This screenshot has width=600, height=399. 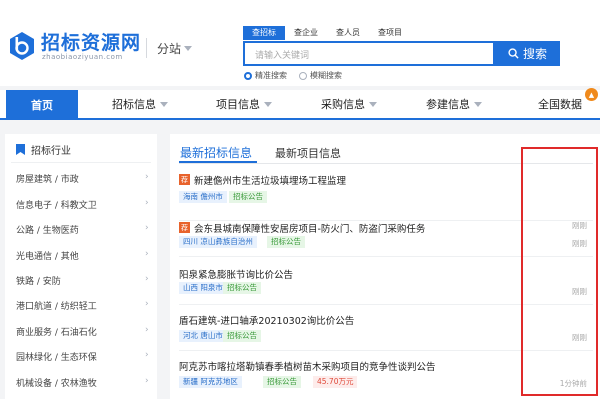 I want to click on region-tag: 山西 阳泉市, so click(x=203, y=288).